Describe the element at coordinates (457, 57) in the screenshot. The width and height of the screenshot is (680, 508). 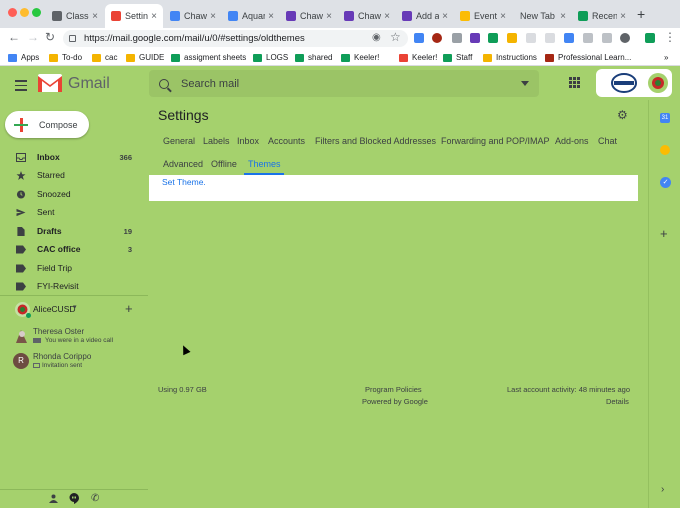
I see `bookmark-item: Staff` at that location.